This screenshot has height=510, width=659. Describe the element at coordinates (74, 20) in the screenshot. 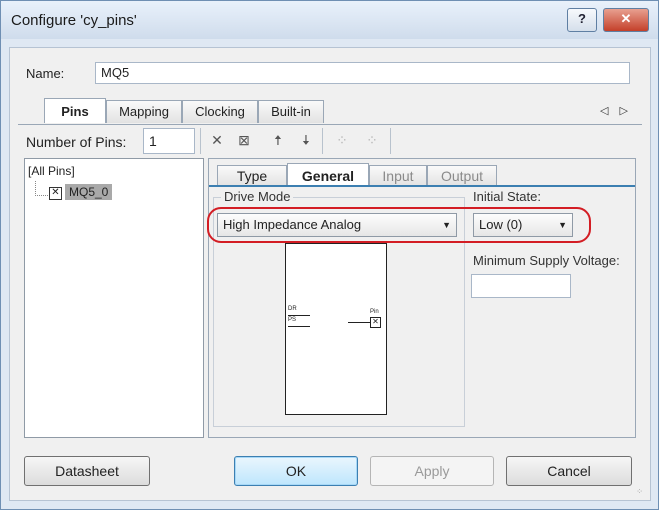

I see `window-title: Configure 'cy_pins'` at that location.